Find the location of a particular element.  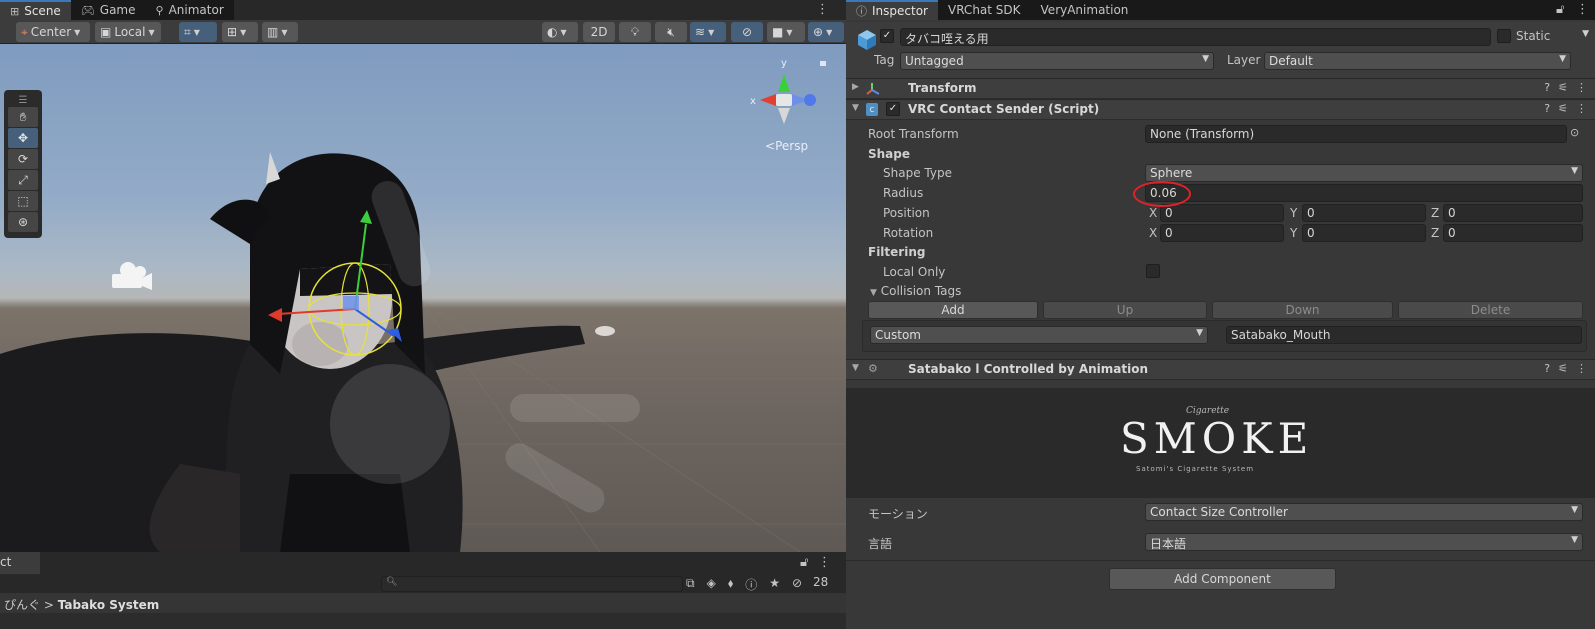

ruler-toggle: ▥ ▼ is located at coordinates (280, 32).